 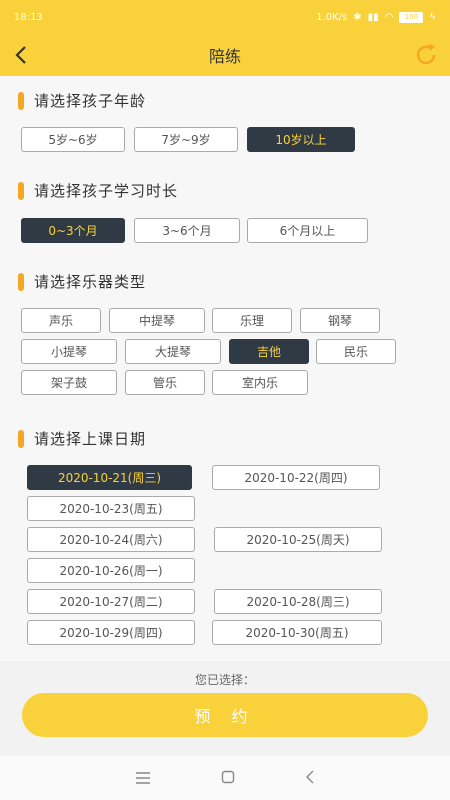 I want to click on section-title-date: 请选择上课日期, so click(x=82, y=438).